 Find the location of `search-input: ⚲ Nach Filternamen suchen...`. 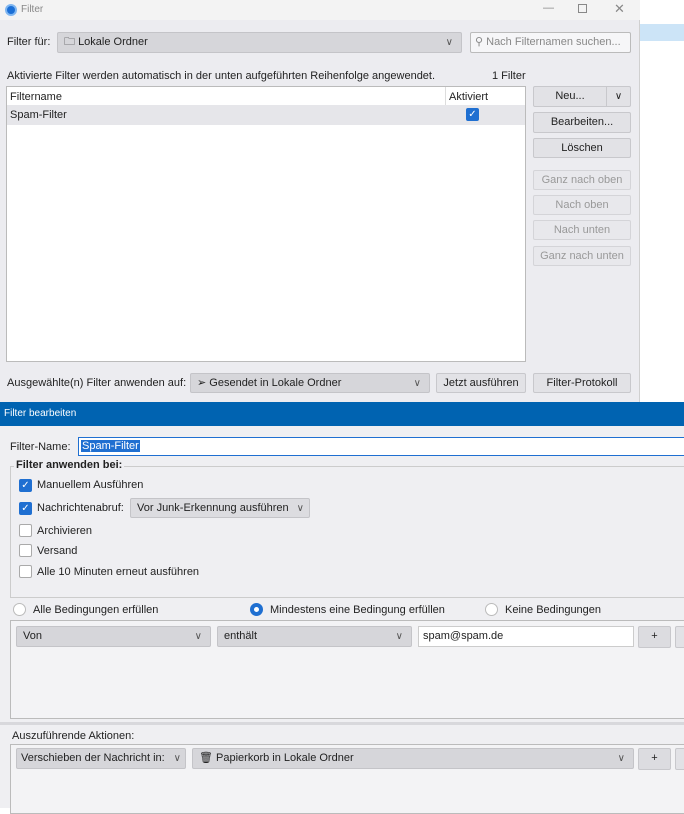

search-input: ⚲ Nach Filternamen suchen... is located at coordinates (550, 42).